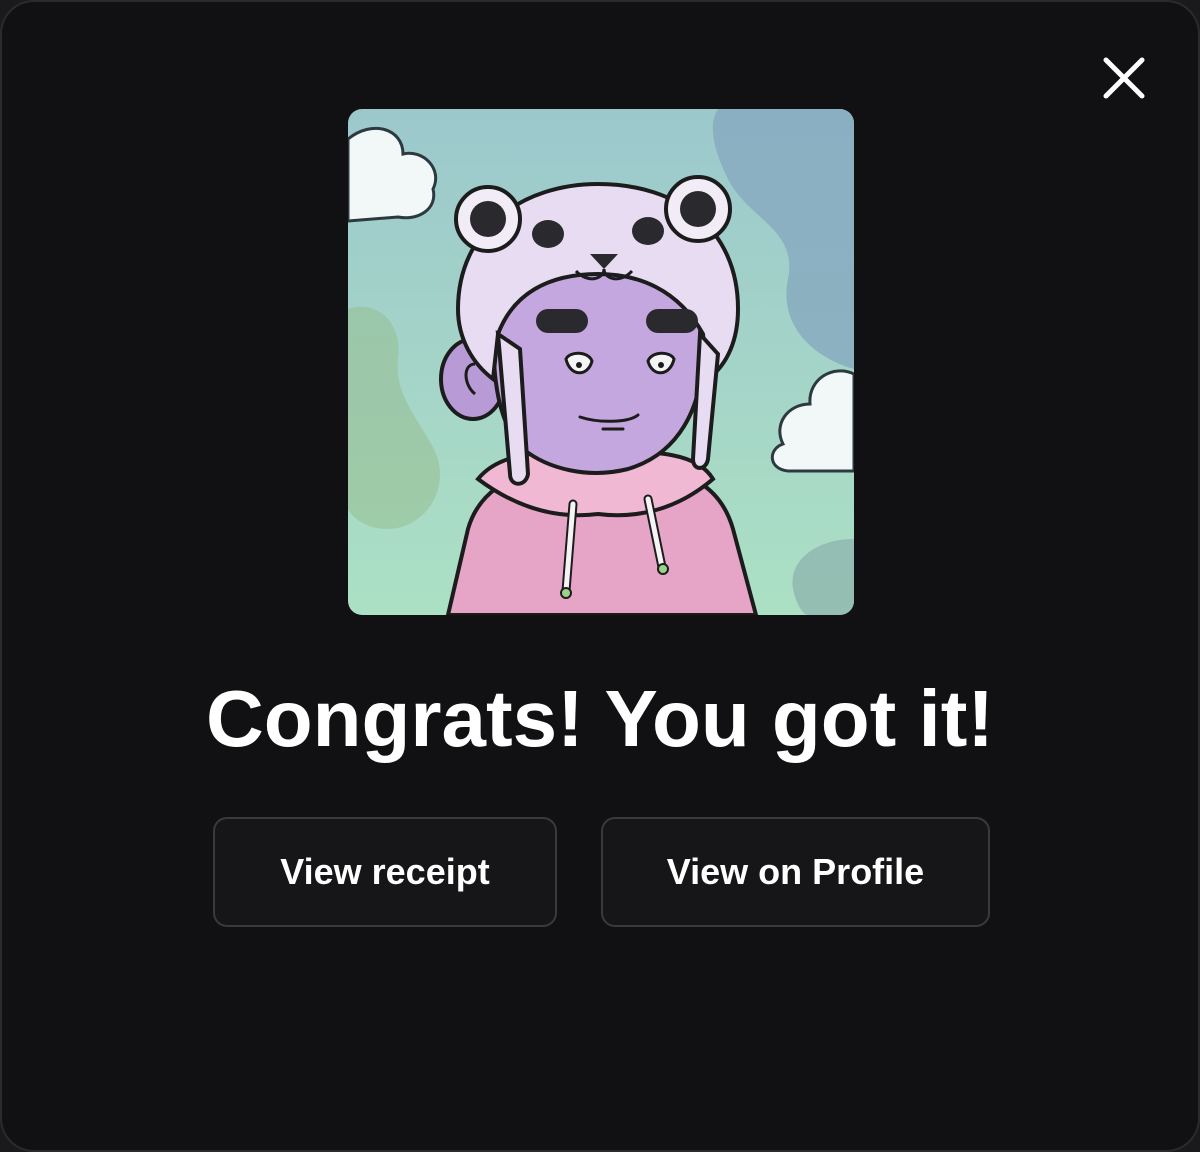  I want to click on congrats-title: Congrats! You got it!, so click(600, 718).